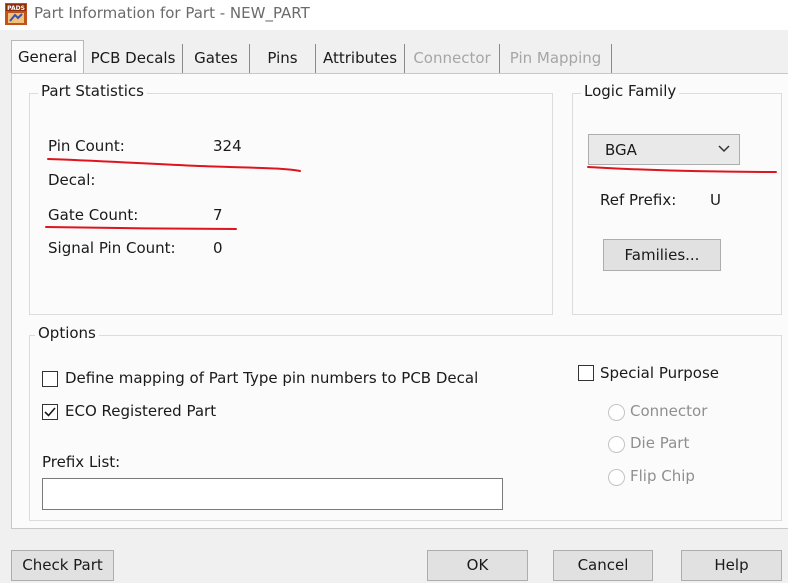 The width and height of the screenshot is (788, 583). Describe the element at coordinates (616, 477) in the screenshot. I see `flip-chip-radio` at that location.